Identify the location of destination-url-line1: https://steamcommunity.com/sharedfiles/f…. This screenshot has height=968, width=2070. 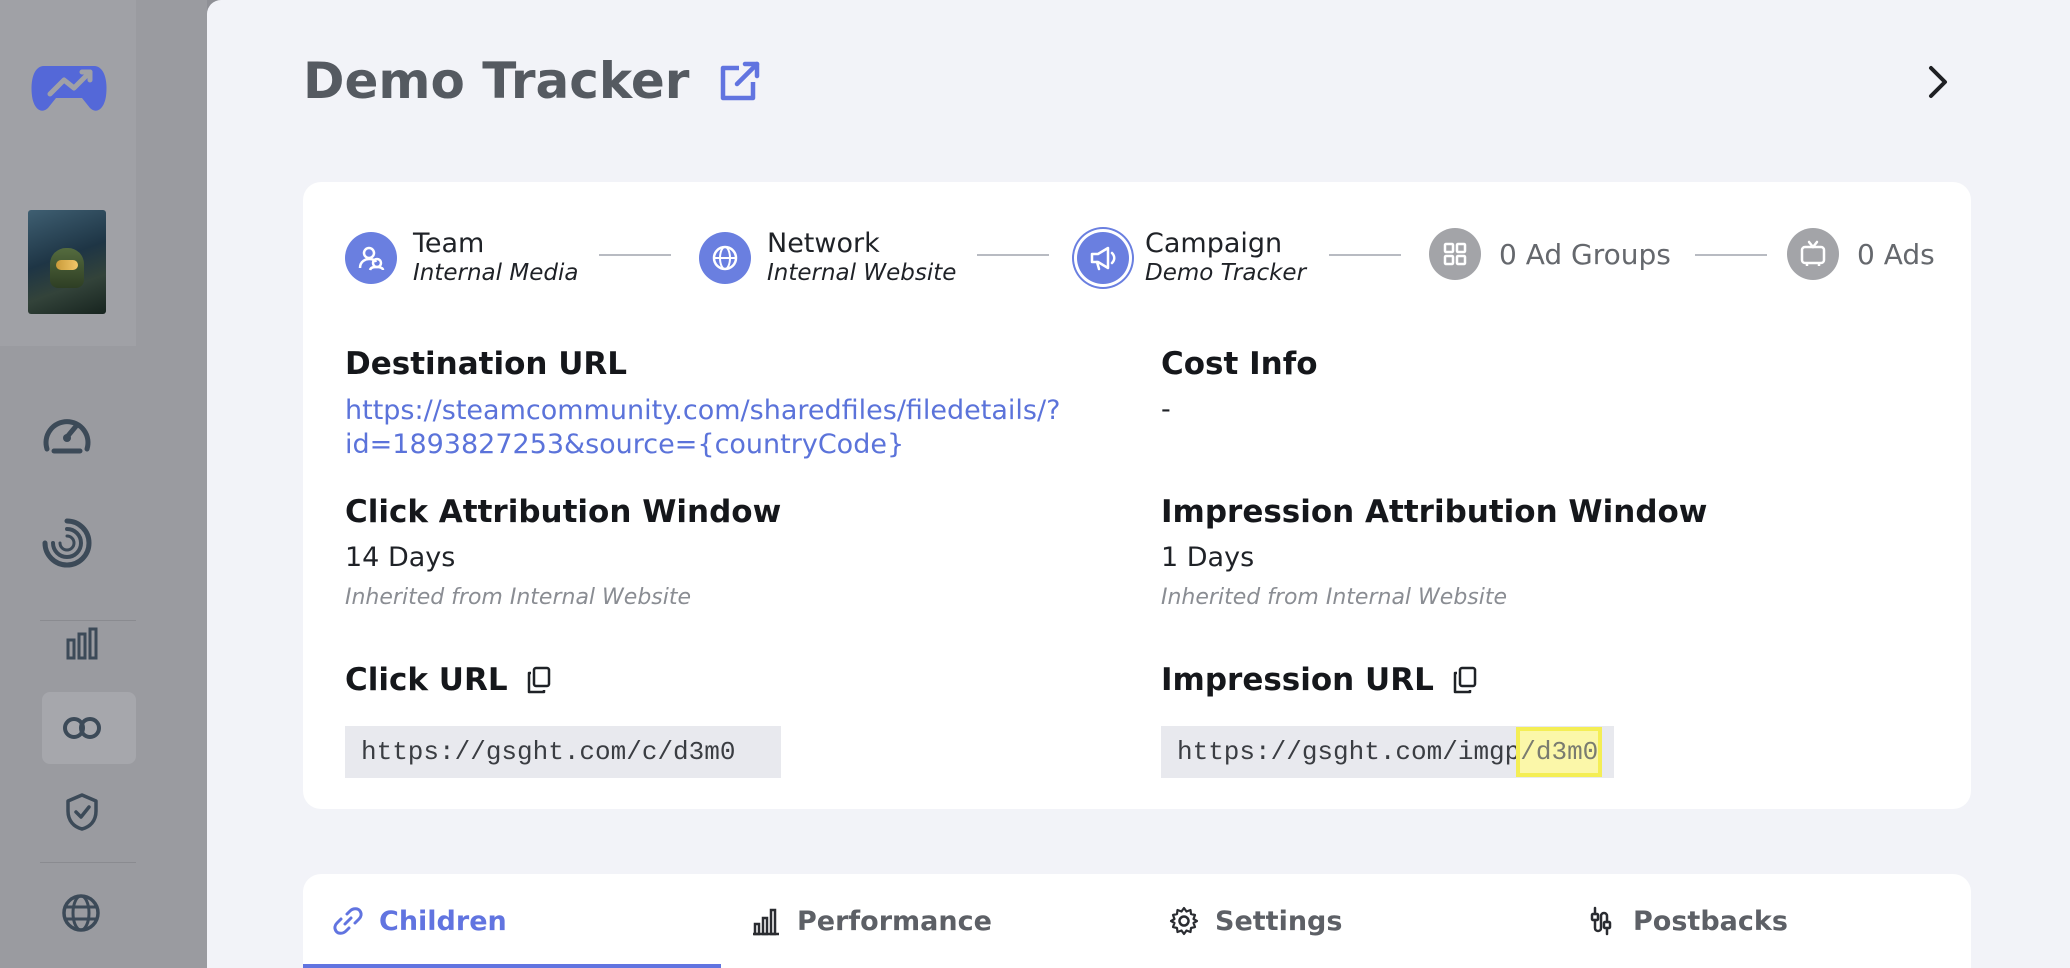
(703, 410).